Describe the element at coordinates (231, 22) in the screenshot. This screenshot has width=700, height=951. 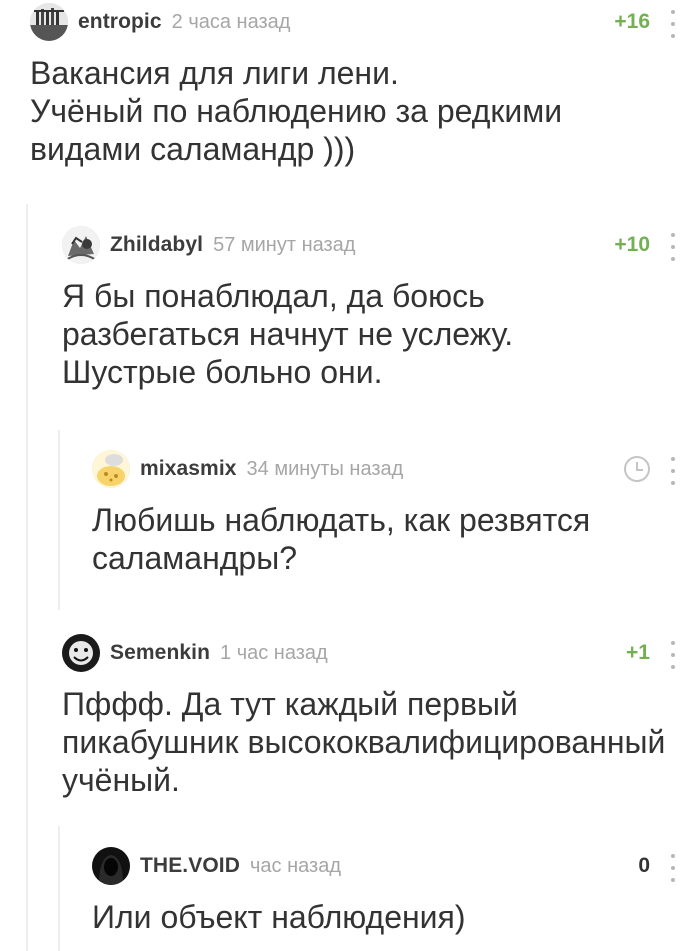
I see `comment-time: 2 часа назад` at that location.